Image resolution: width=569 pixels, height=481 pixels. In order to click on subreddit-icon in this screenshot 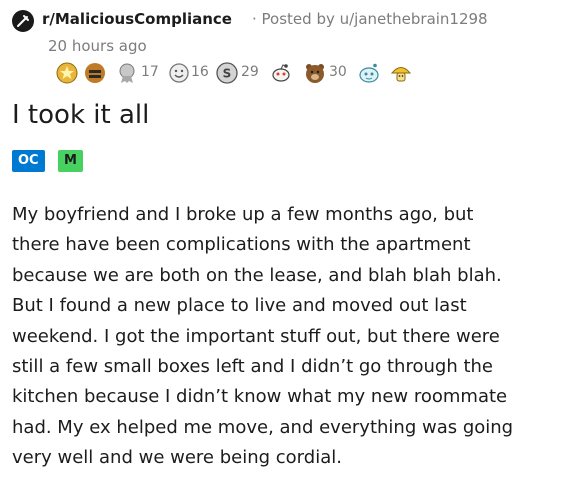, I will do `click(23, 21)`.